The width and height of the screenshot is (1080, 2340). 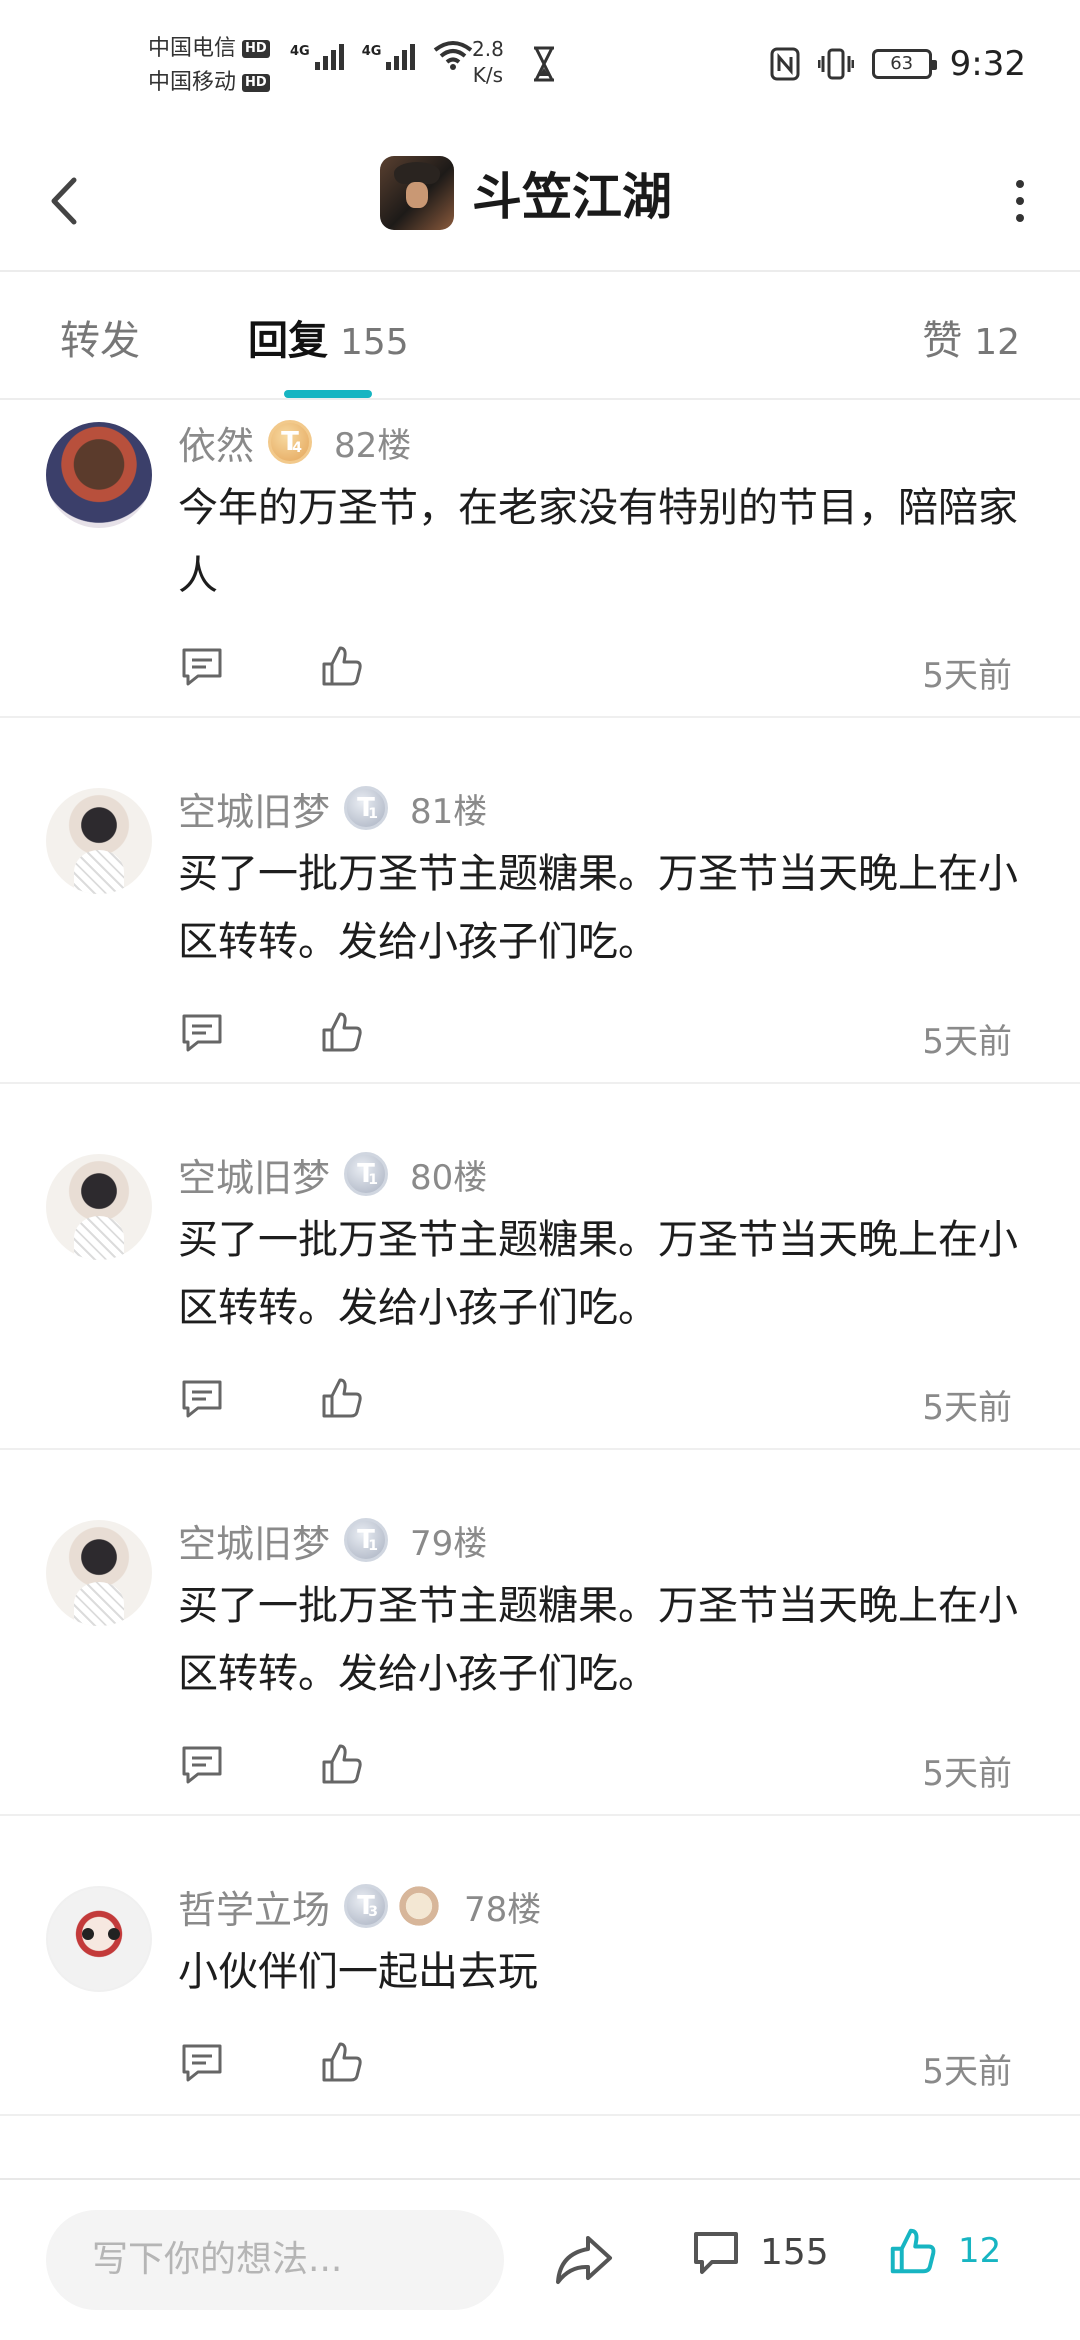 What do you see at coordinates (358, 1972) in the screenshot?
I see `comment-text: 小伙伴们一起出去玩` at bounding box center [358, 1972].